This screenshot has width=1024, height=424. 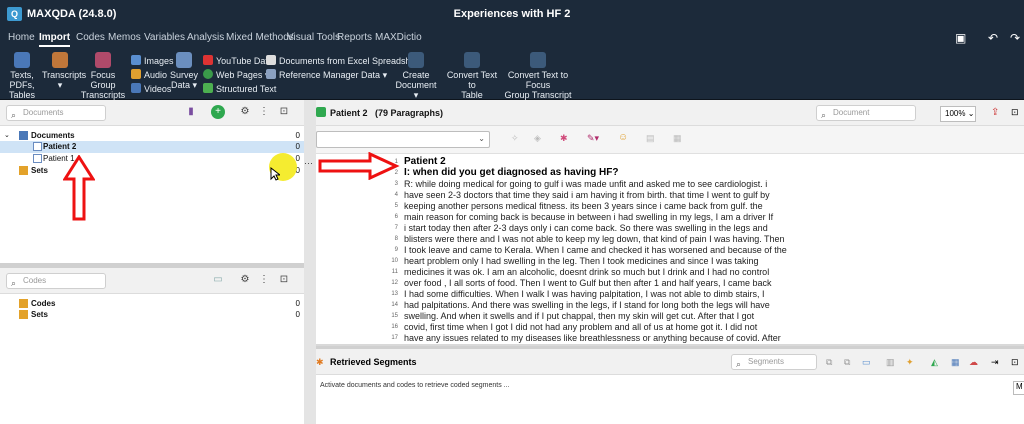 What do you see at coordinates (238, 60) in the screenshot?
I see `import-youtube-button: YouTube Data` at bounding box center [238, 60].